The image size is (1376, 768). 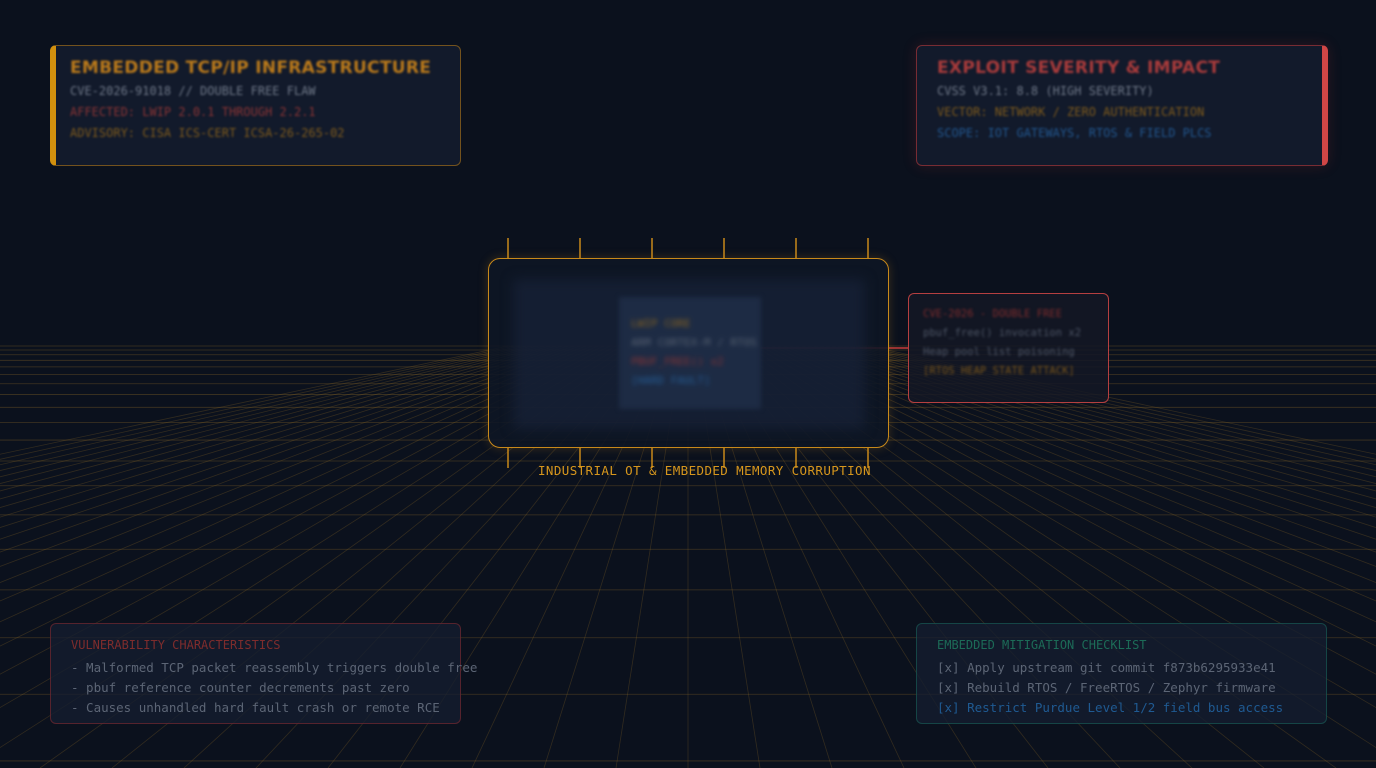 What do you see at coordinates (999, 352) in the screenshot?
I see `callout-line-heap: Heap pool list poisoning` at bounding box center [999, 352].